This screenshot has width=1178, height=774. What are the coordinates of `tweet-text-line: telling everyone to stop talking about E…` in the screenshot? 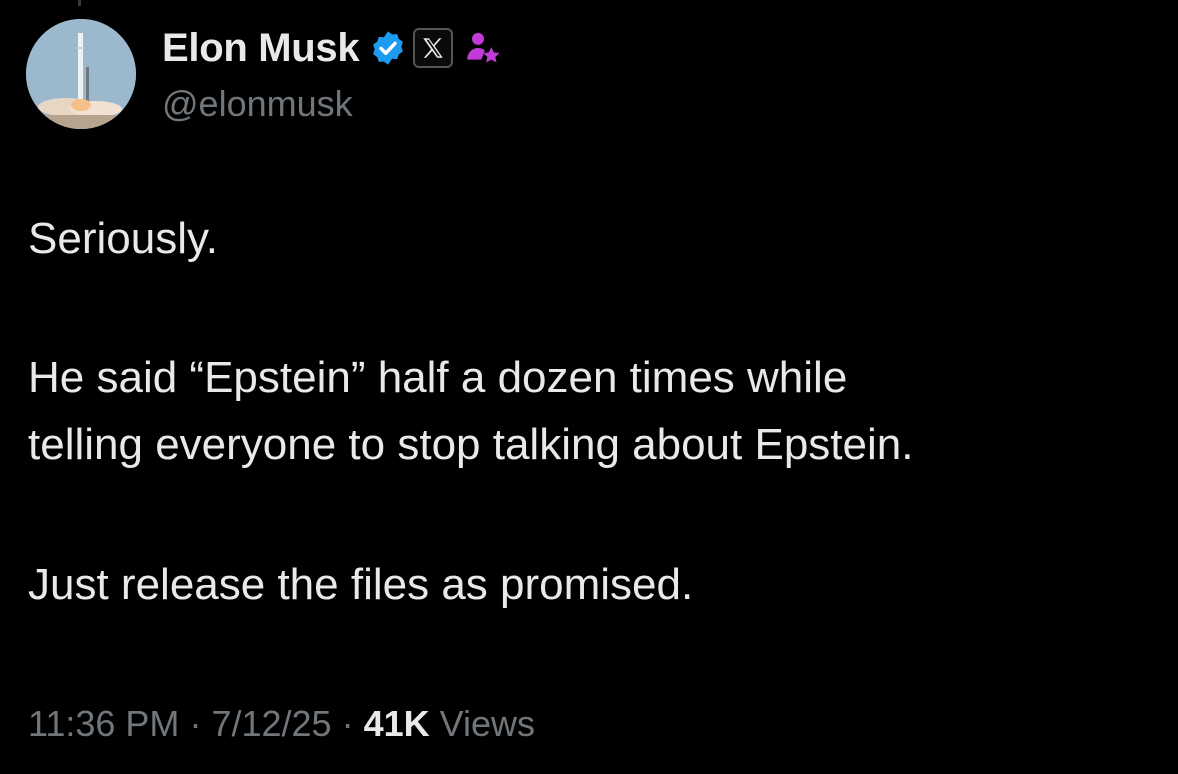 It's located at (471, 444).